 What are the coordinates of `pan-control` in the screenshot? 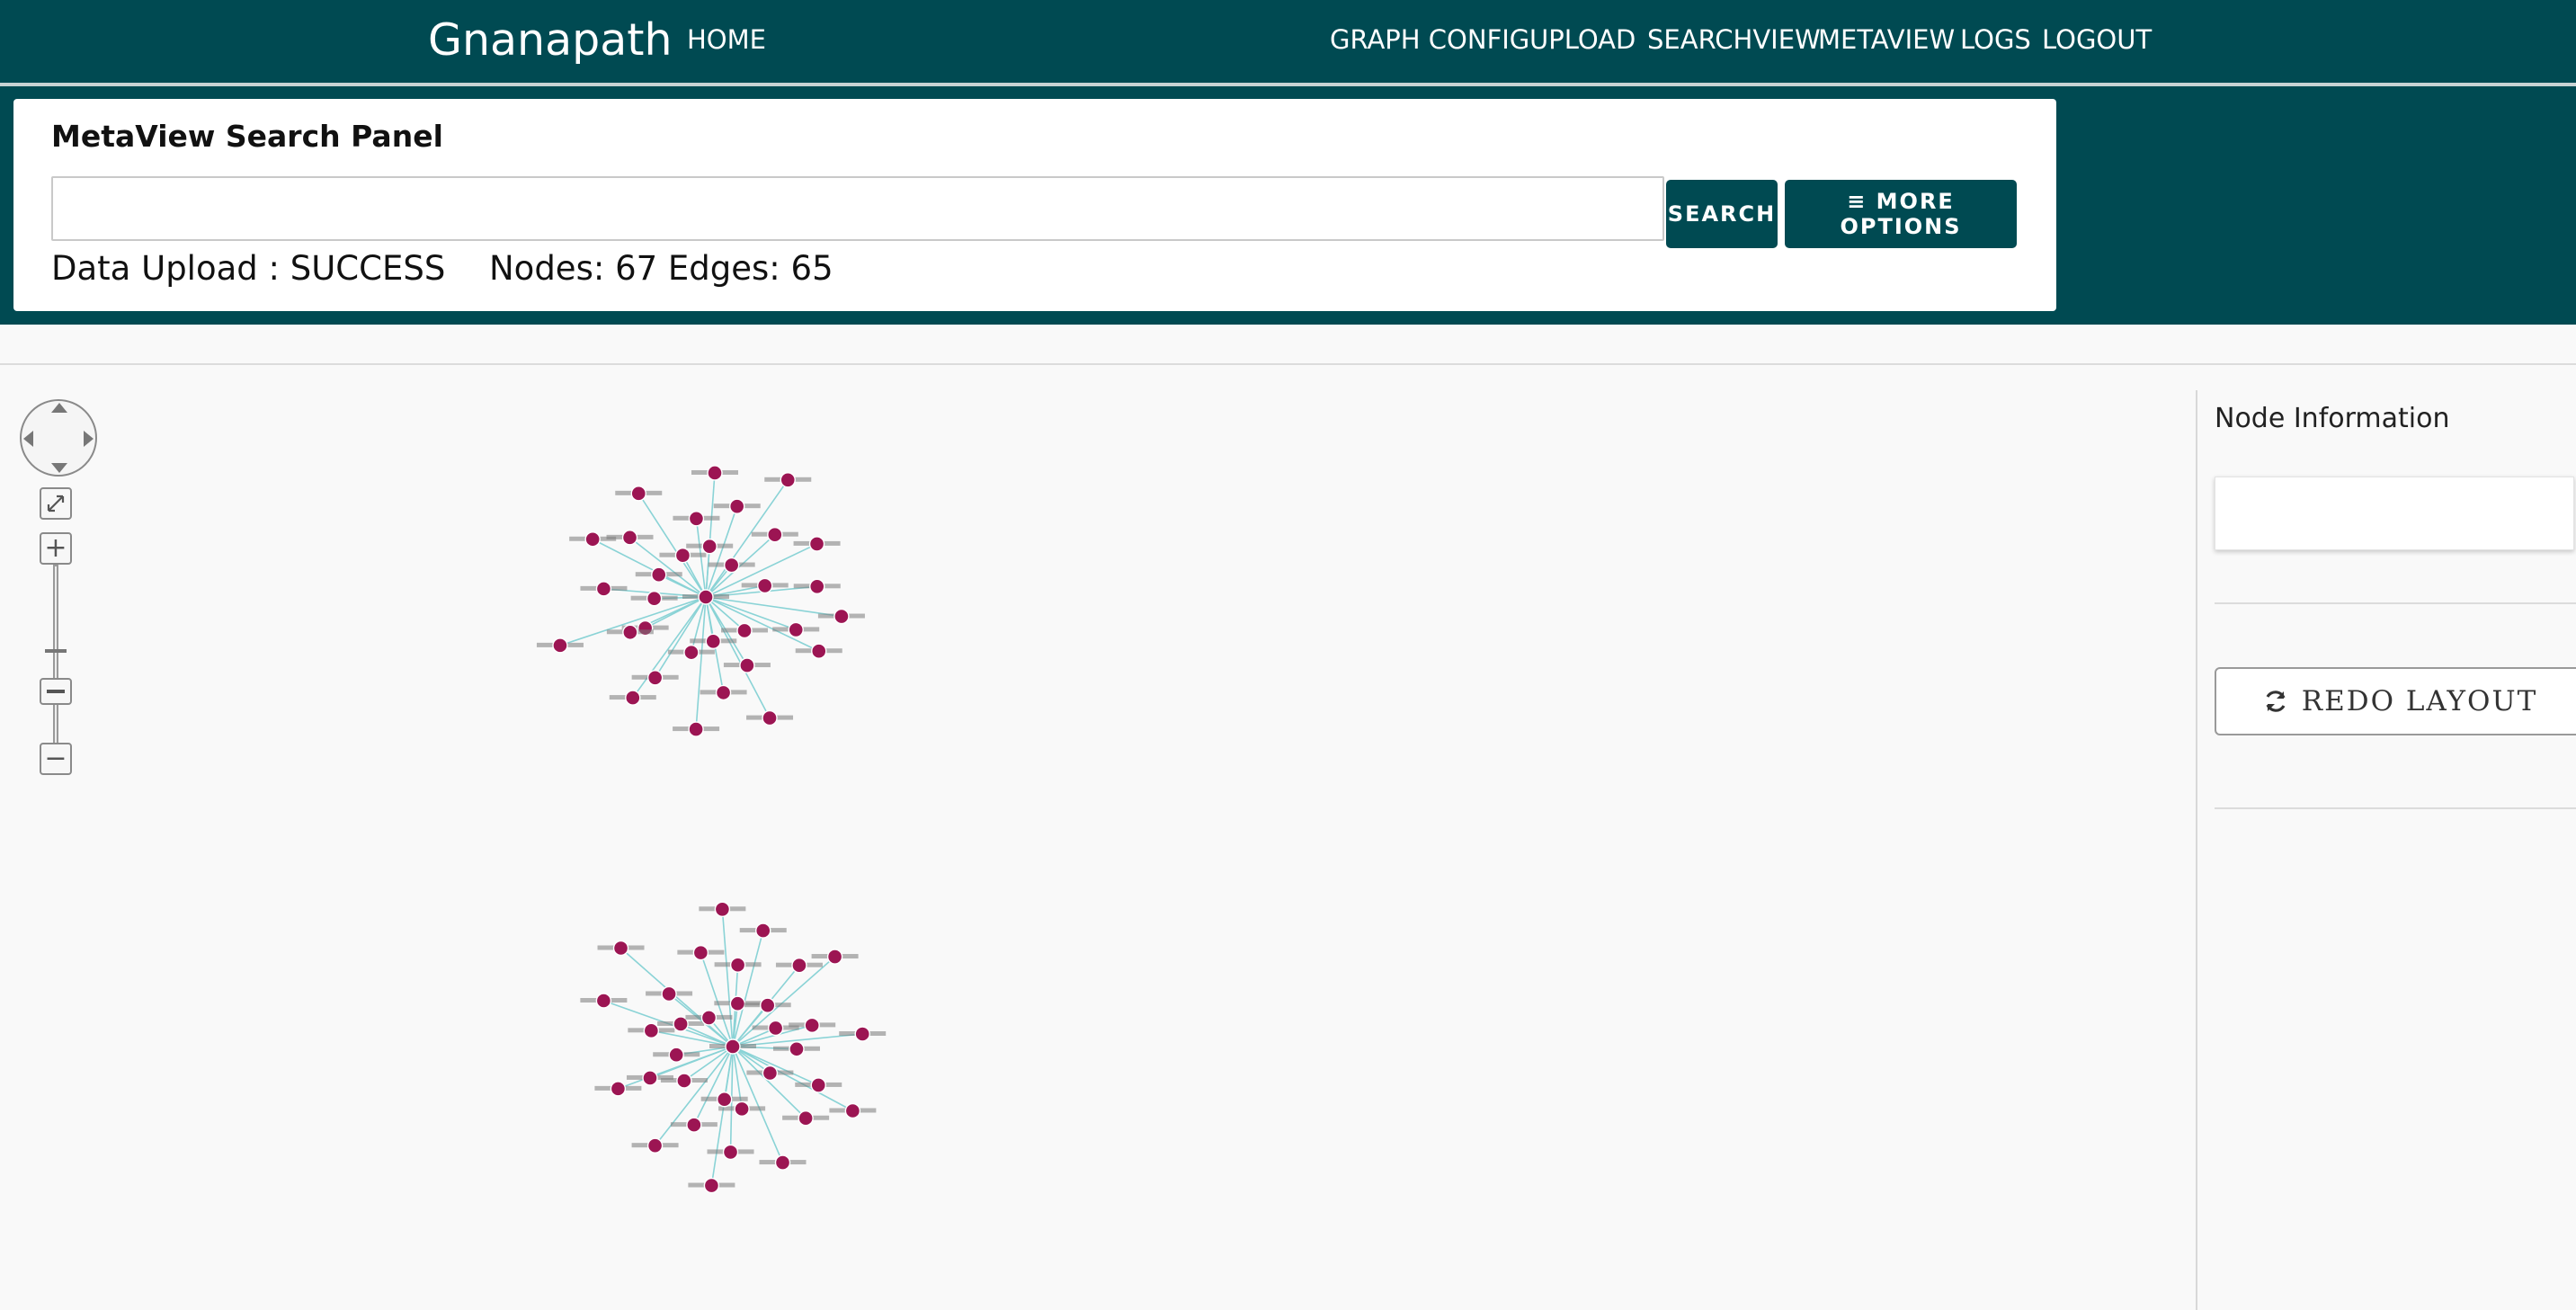 It's located at (59, 438).